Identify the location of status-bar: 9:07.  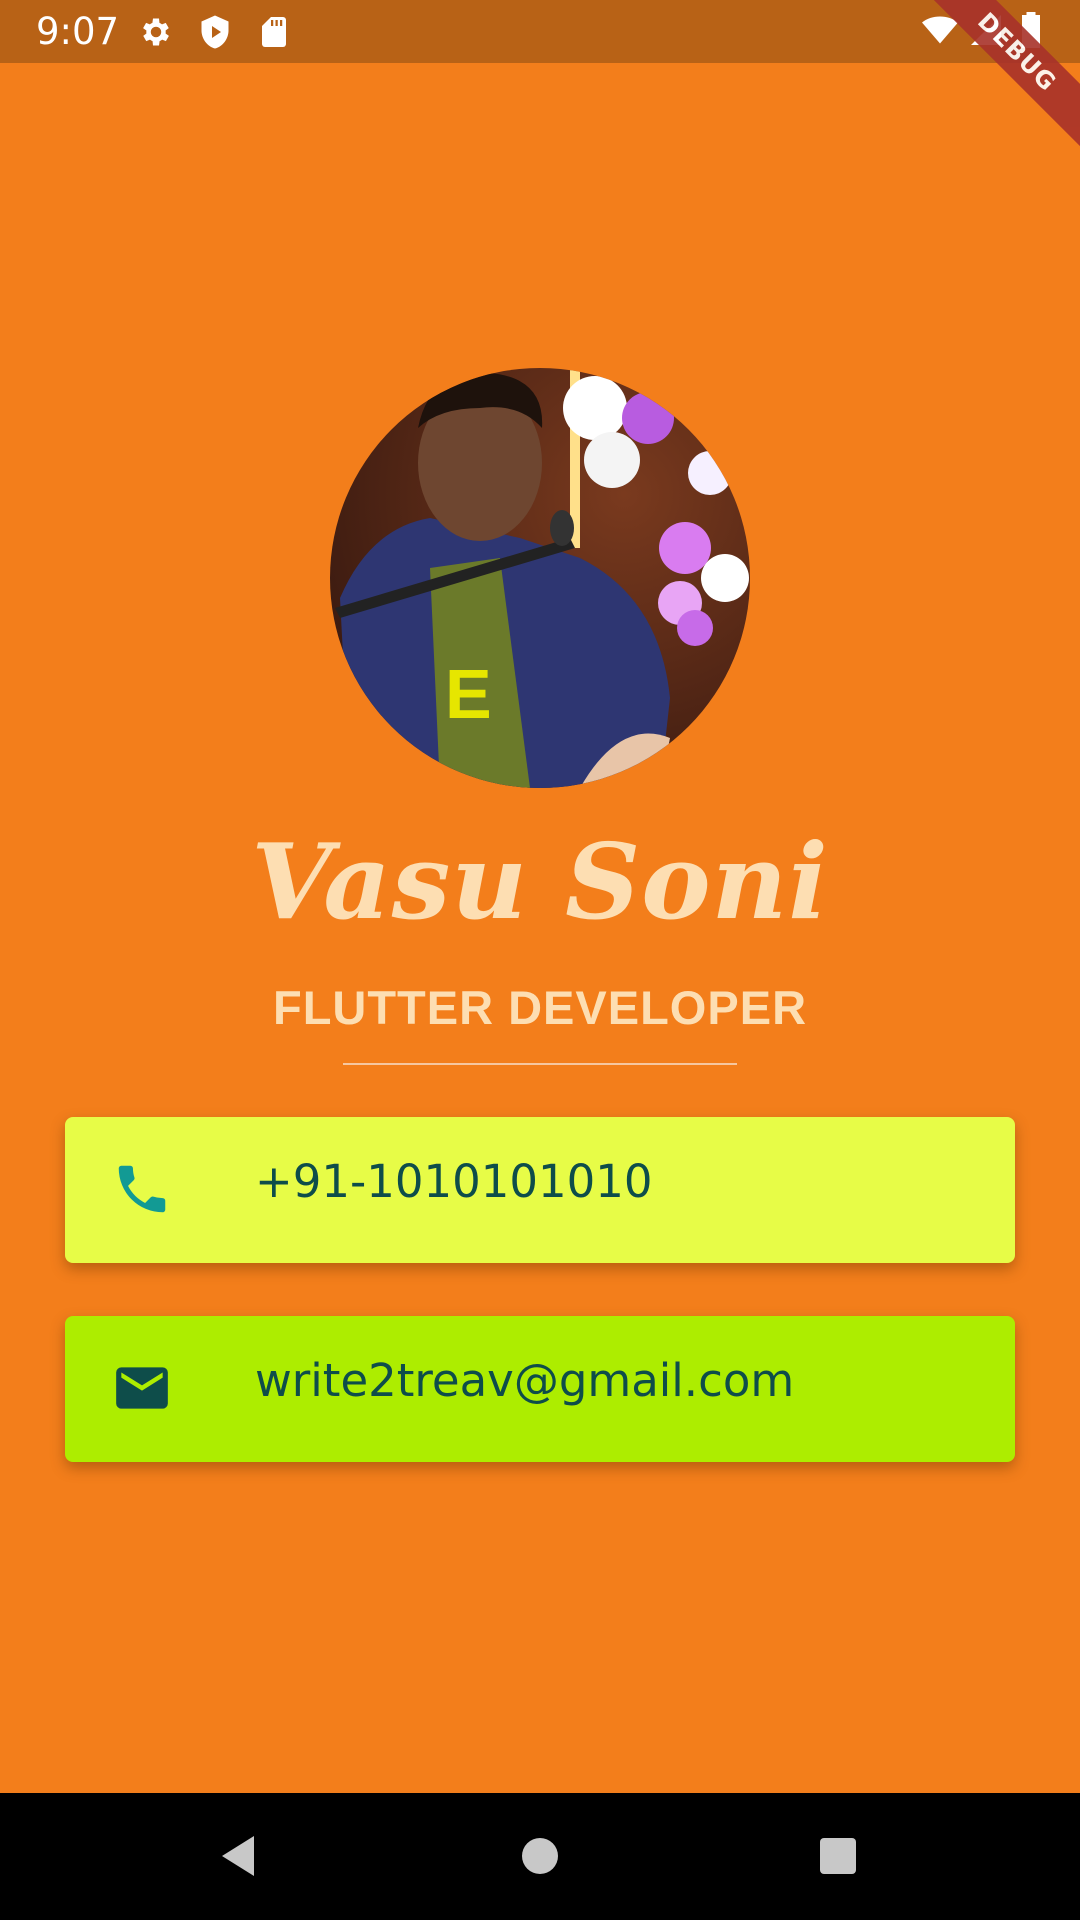
(540, 31).